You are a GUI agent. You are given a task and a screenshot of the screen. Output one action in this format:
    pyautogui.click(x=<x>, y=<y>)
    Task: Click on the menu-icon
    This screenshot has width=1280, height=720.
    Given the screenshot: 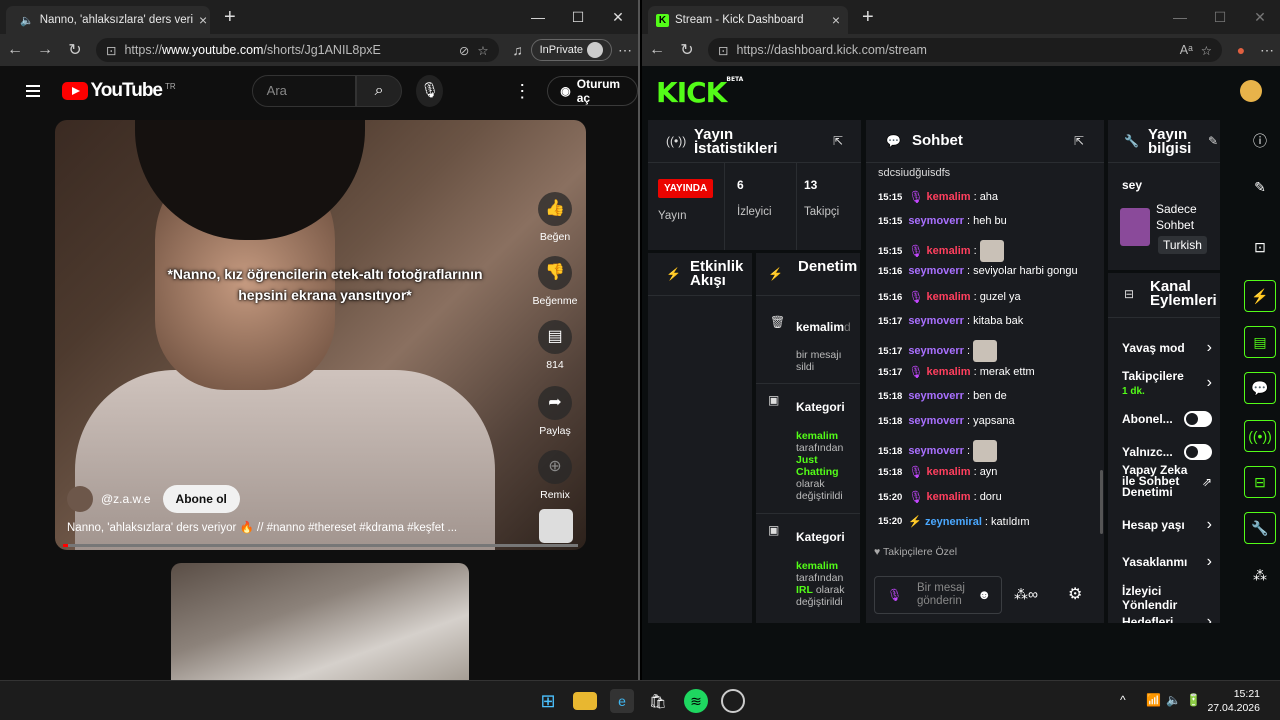 What is the action you would take?
    pyautogui.click(x=33, y=91)
    